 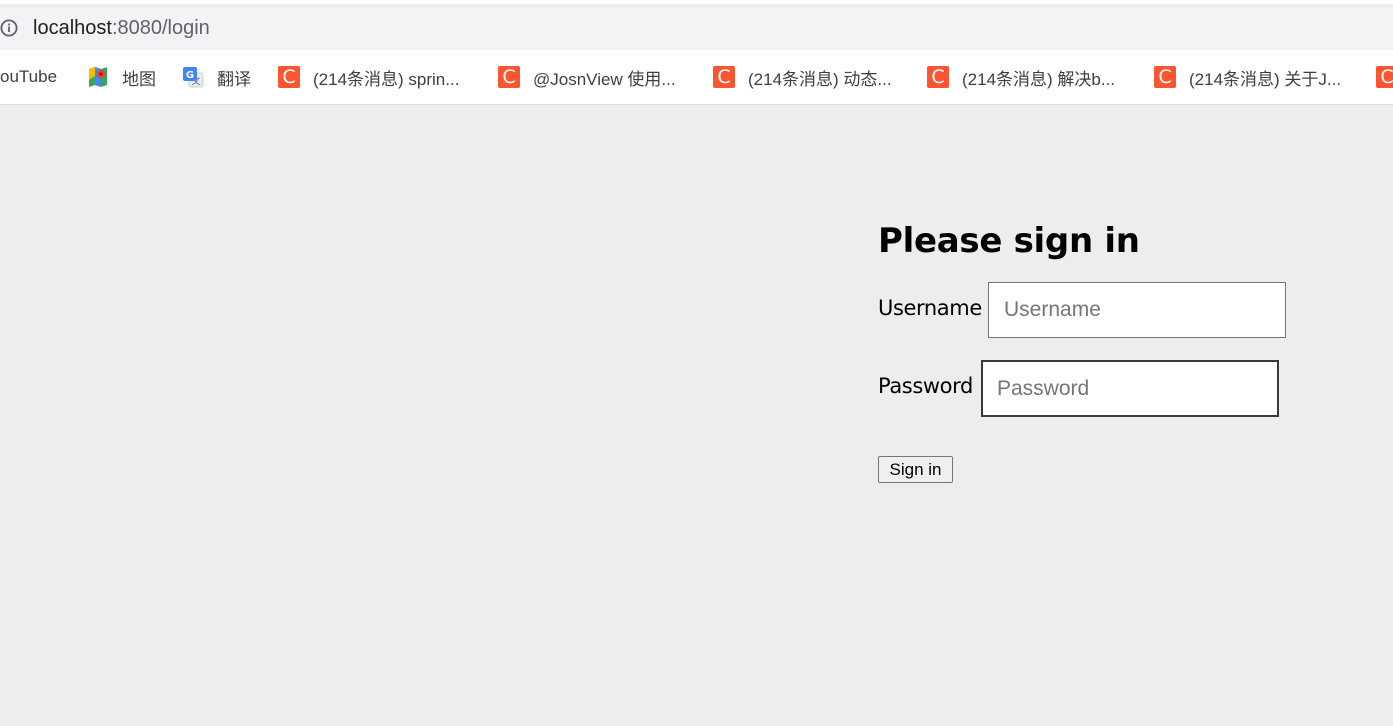 I want to click on google-translate-icon: 文 G, so click(x=193, y=77).